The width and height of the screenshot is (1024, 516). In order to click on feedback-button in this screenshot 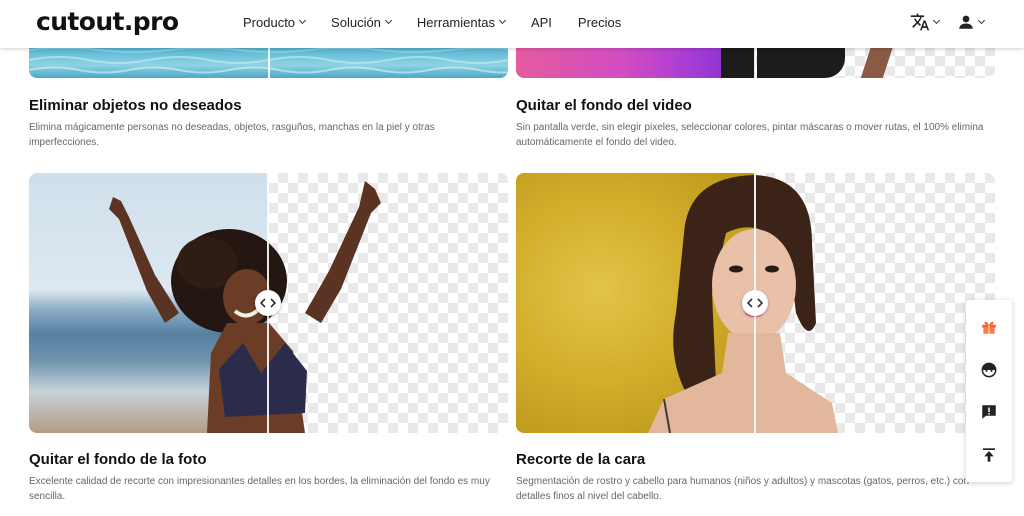, I will do `click(989, 412)`.